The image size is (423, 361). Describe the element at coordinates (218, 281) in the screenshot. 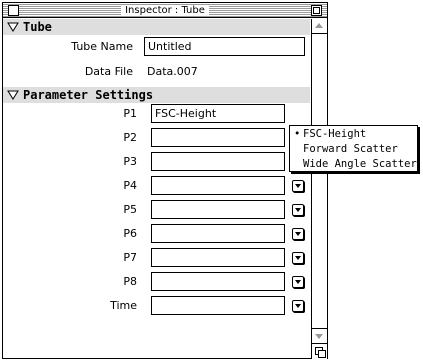

I see `param-field-p8` at that location.